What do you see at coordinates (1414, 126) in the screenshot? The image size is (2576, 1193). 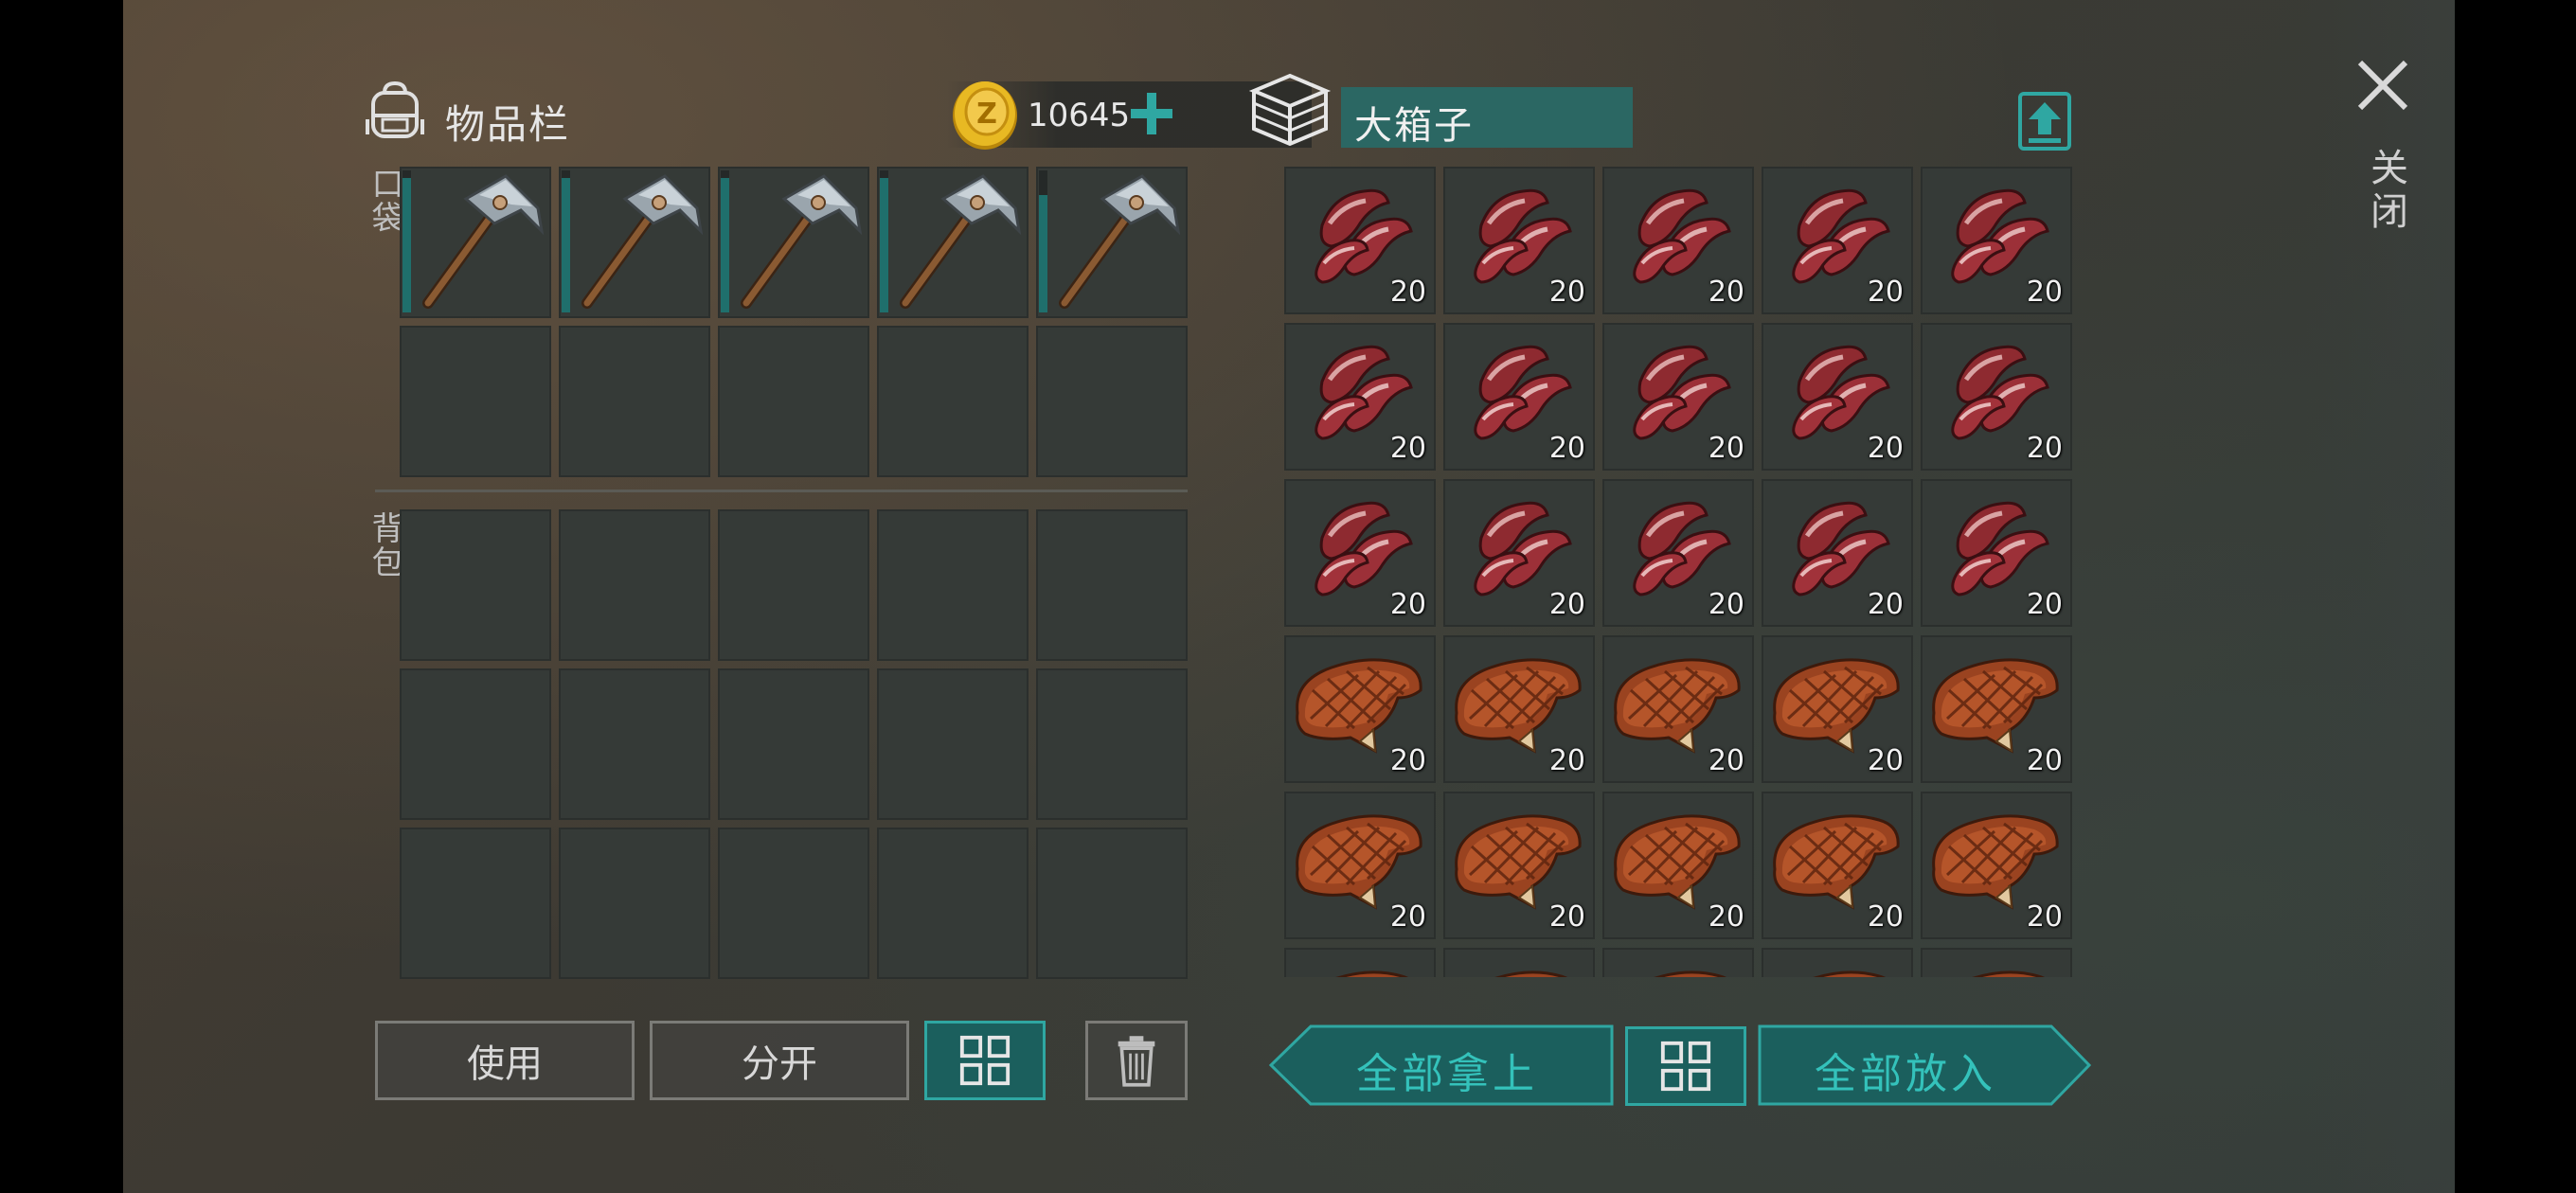 I see `container-title: 大箱子` at bounding box center [1414, 126].